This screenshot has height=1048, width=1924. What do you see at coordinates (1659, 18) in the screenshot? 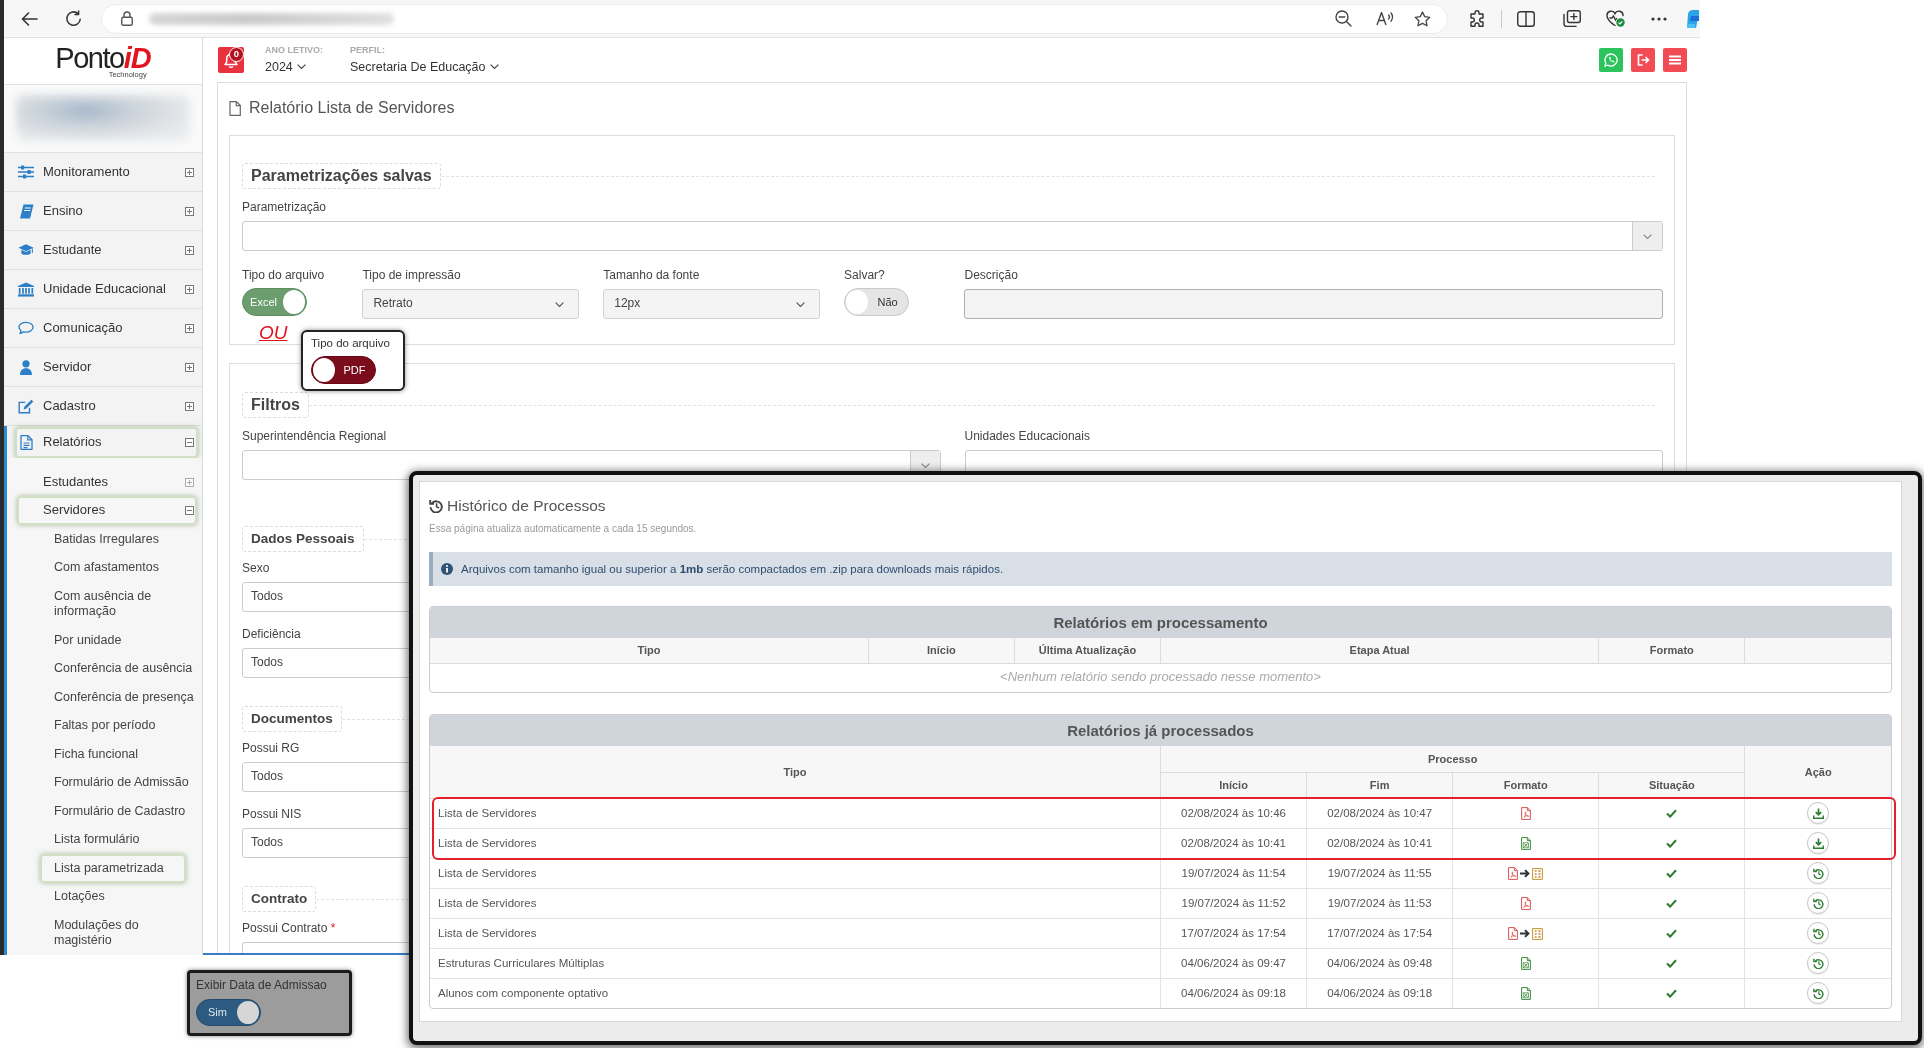
I see `more-icon` at bounding box center [1659, 18].